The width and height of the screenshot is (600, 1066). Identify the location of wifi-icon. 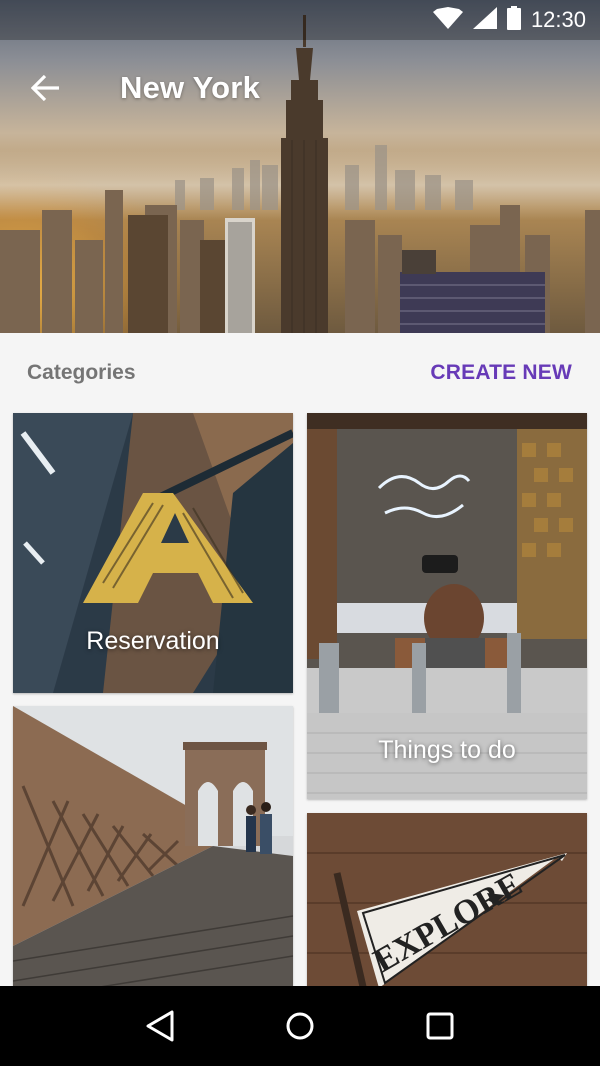
(447, 20).